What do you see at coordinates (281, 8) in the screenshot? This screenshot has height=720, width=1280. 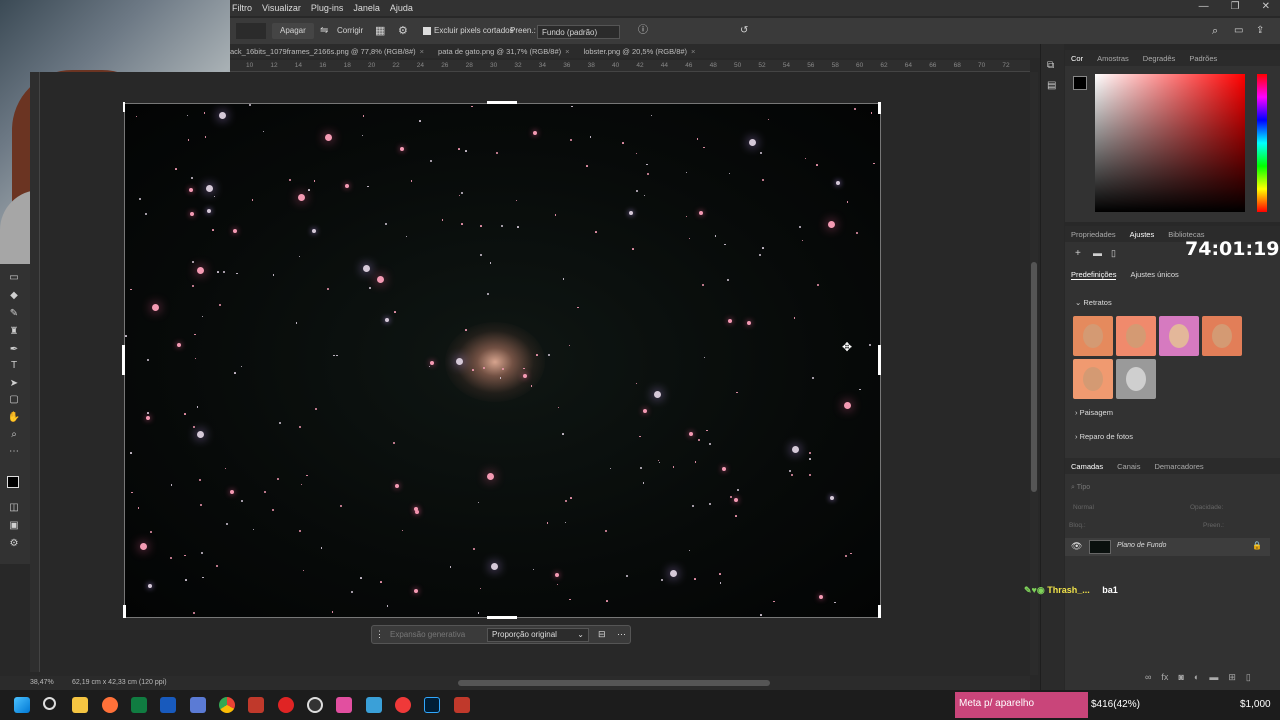 I see `menu-view: Visualizar` at bounding box center [281, 8].